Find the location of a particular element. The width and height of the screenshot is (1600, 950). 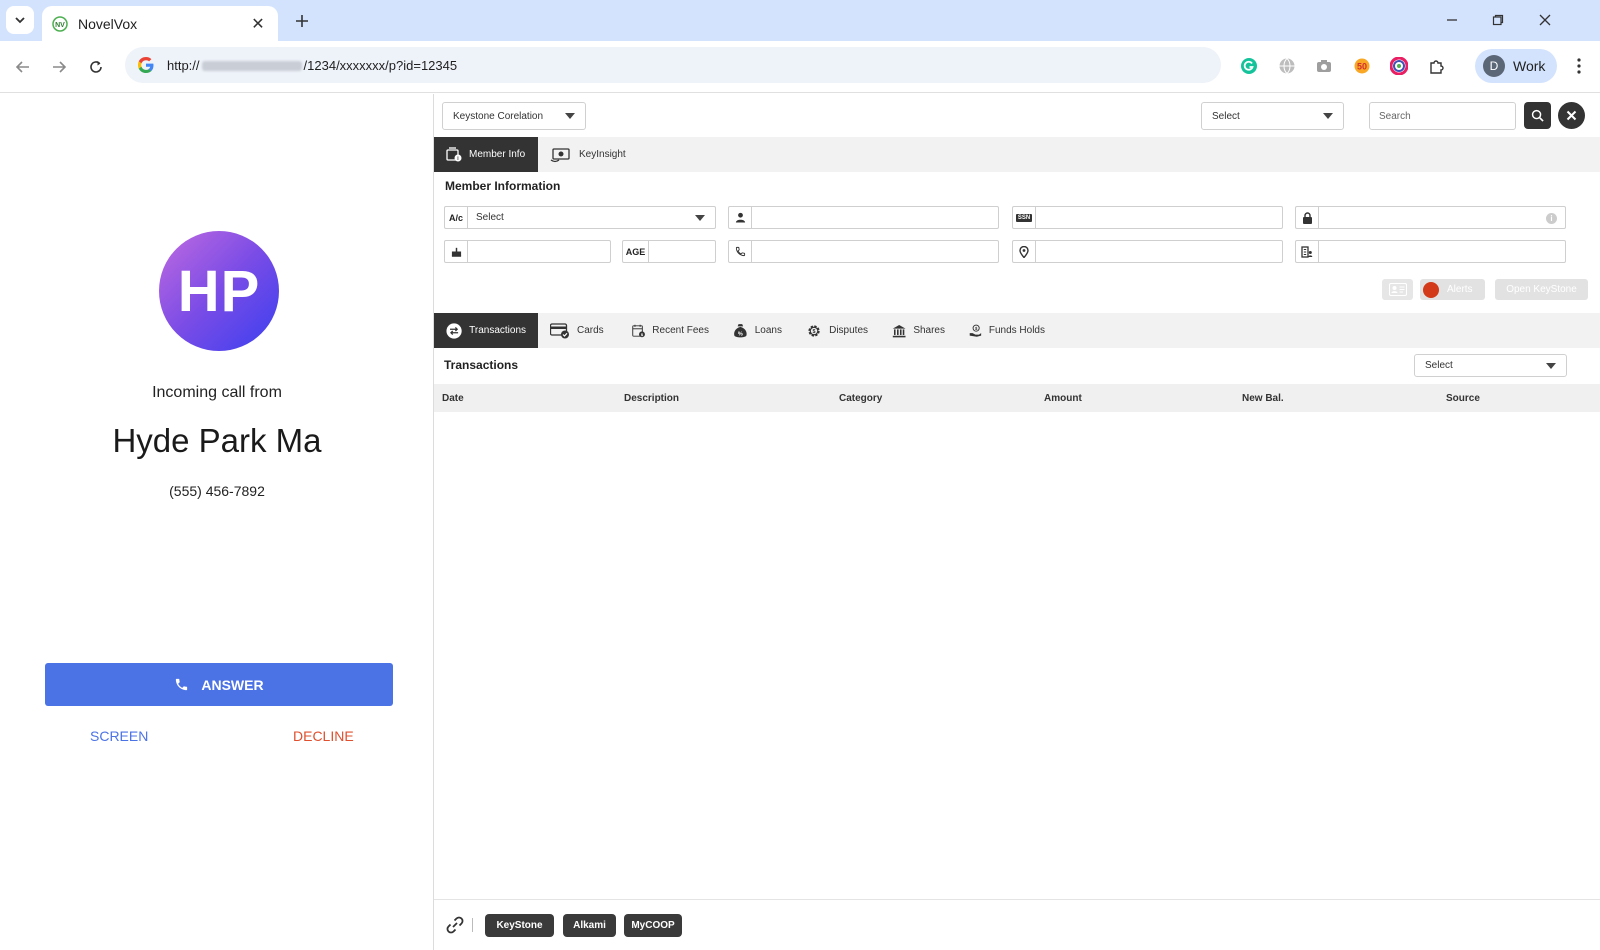

tab-cards: Cards is located at coordinates (579, 330).